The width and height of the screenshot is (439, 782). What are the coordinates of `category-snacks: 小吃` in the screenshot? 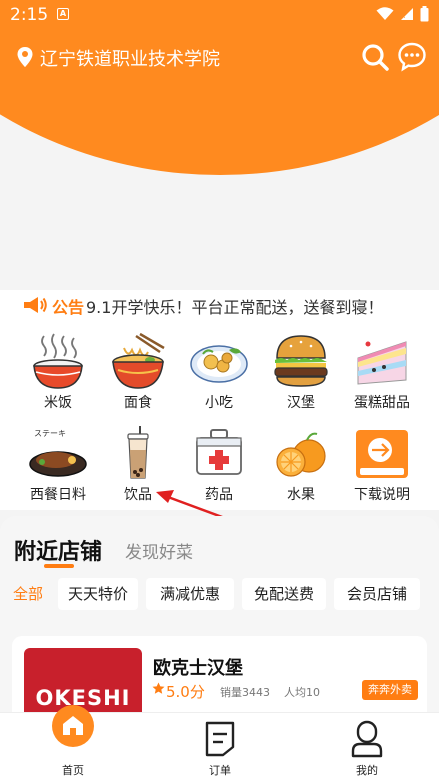 It's located at (219, 372).